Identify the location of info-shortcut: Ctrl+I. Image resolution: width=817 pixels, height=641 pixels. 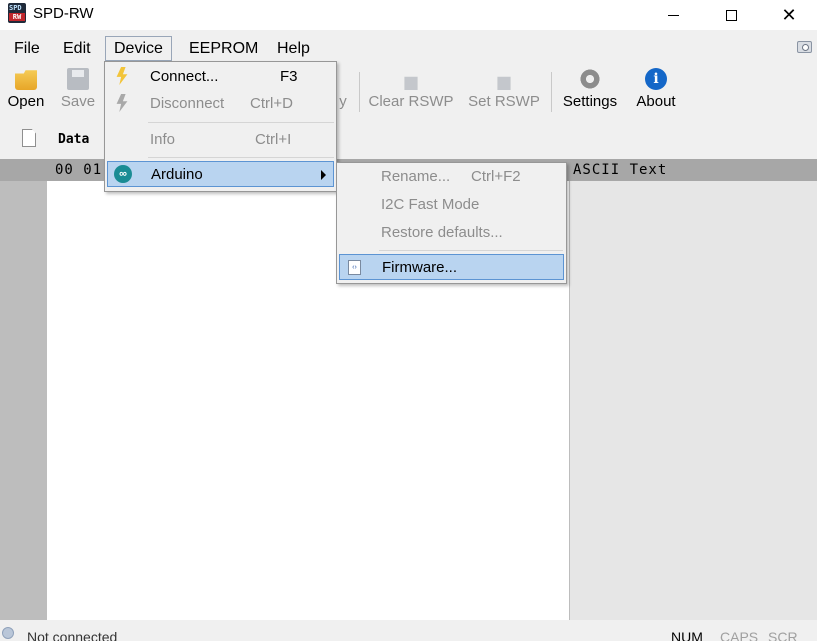
(273, 139).